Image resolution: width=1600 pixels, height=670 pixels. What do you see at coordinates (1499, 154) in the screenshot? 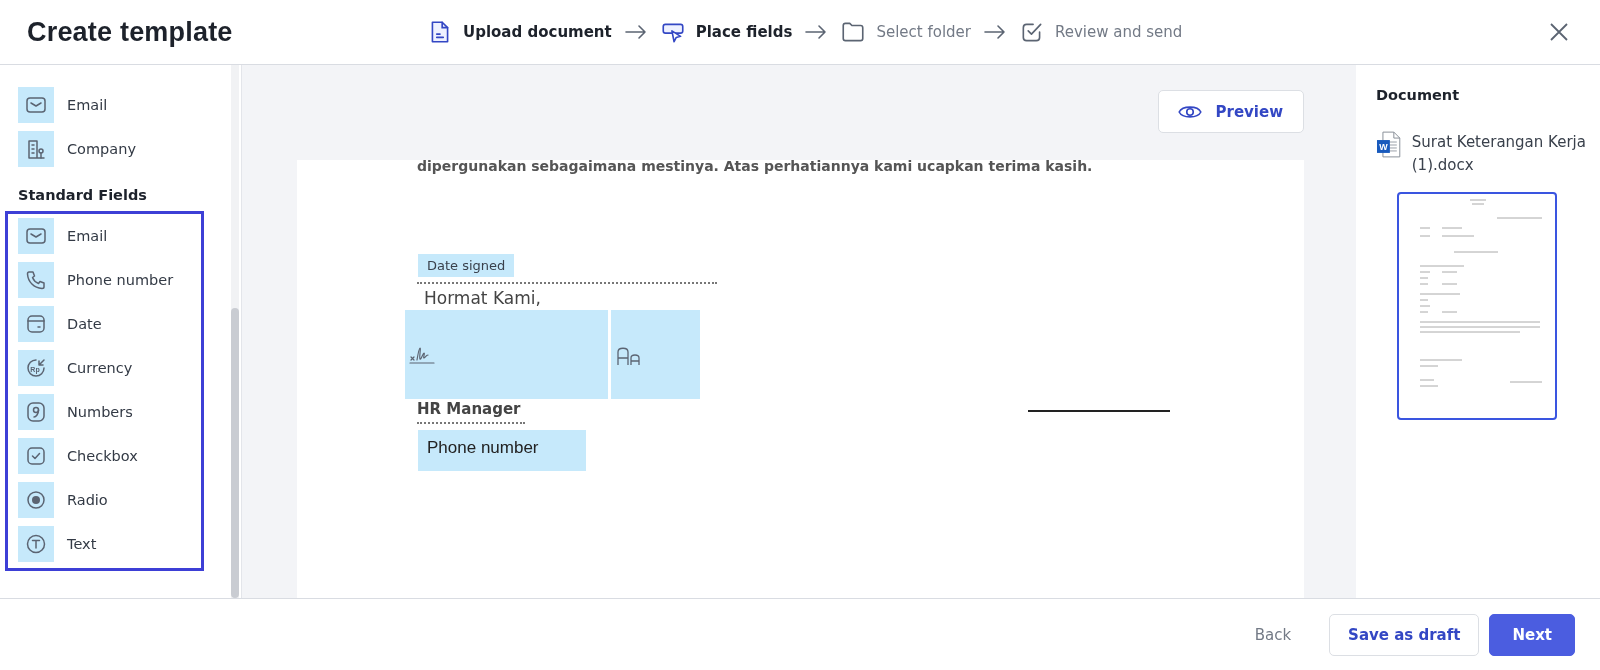
I see `file-name: Surat Keterangan Kerja (1).docx` at bounding box center [1499, 154].